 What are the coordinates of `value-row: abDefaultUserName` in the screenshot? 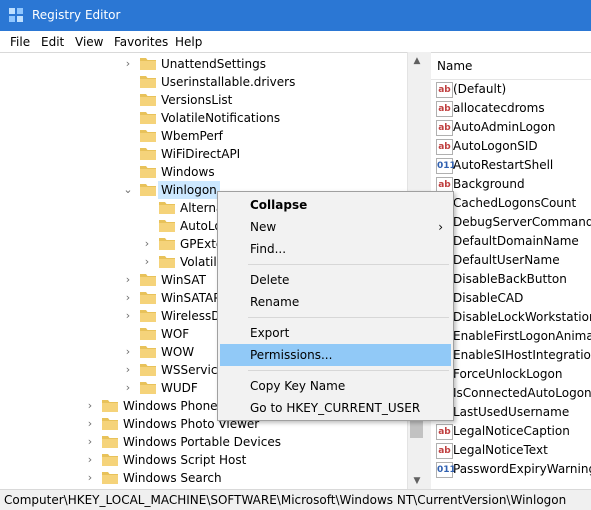 It's located at (511, 260).